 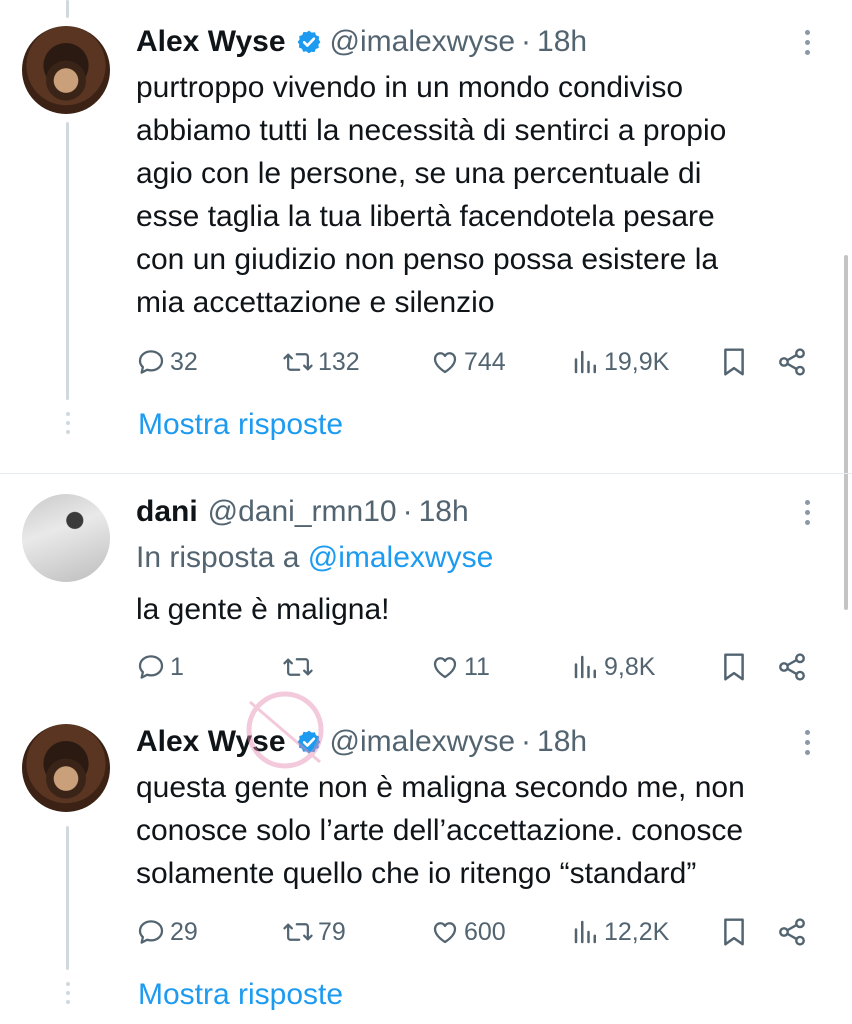 I want to click on retweet-button, so click(x=300, y=667).